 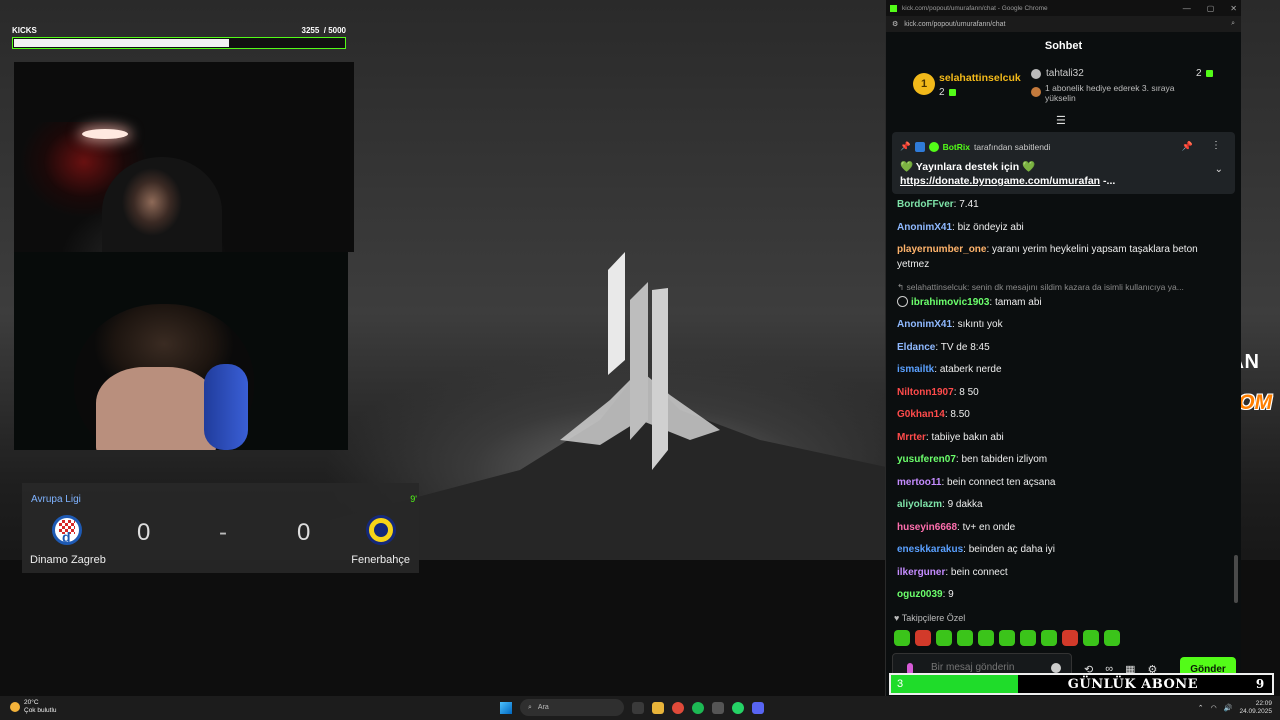 I want to click on kicks-progress-track, so click(x=179, y=43).